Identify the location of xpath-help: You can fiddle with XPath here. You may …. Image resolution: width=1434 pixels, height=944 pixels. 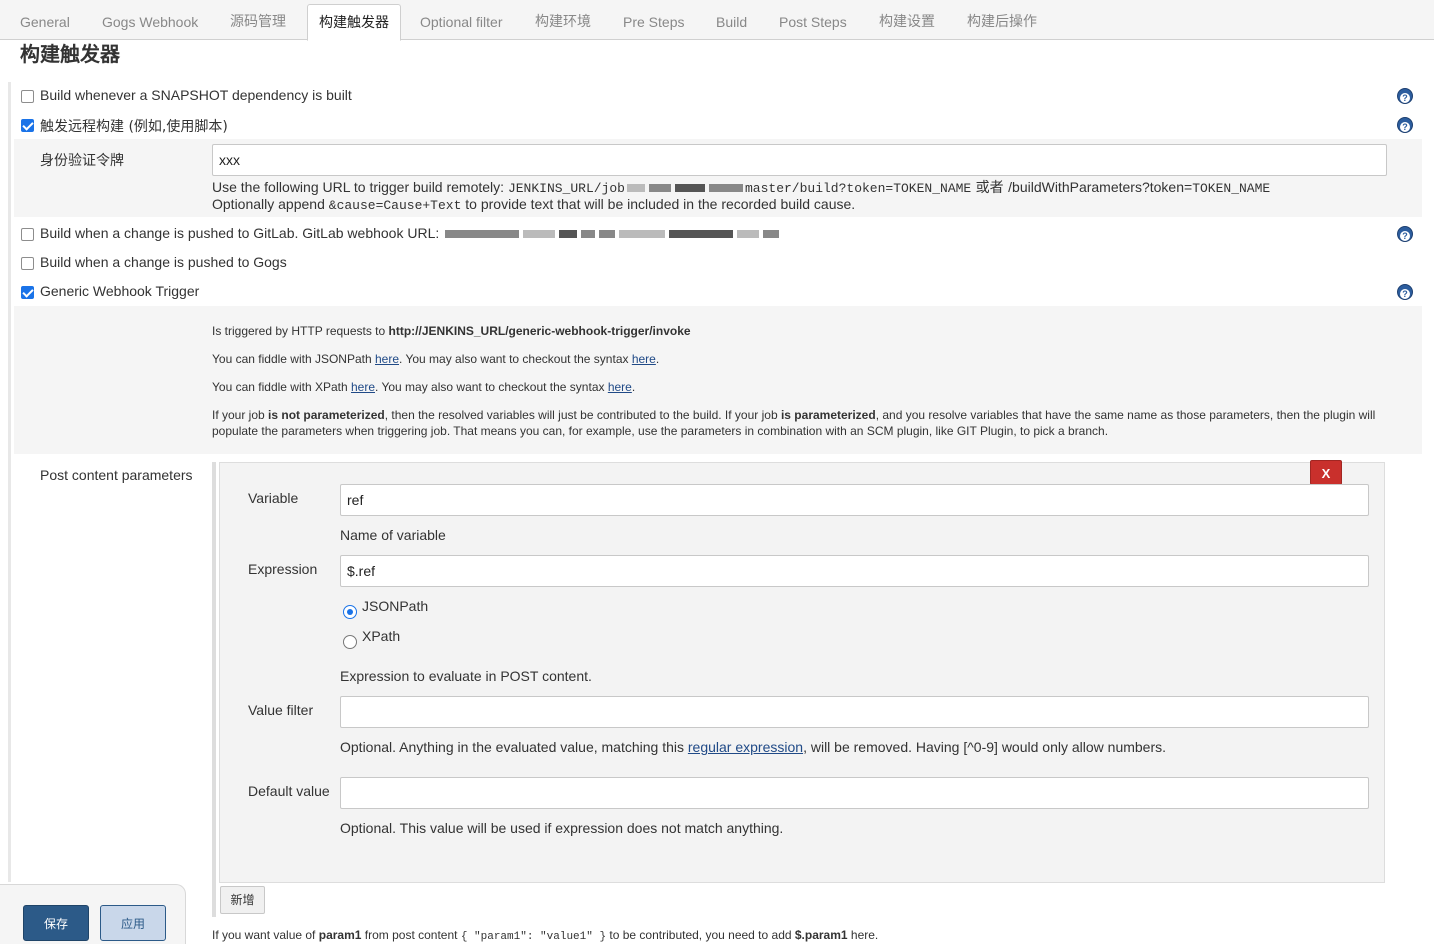
(424, 387).